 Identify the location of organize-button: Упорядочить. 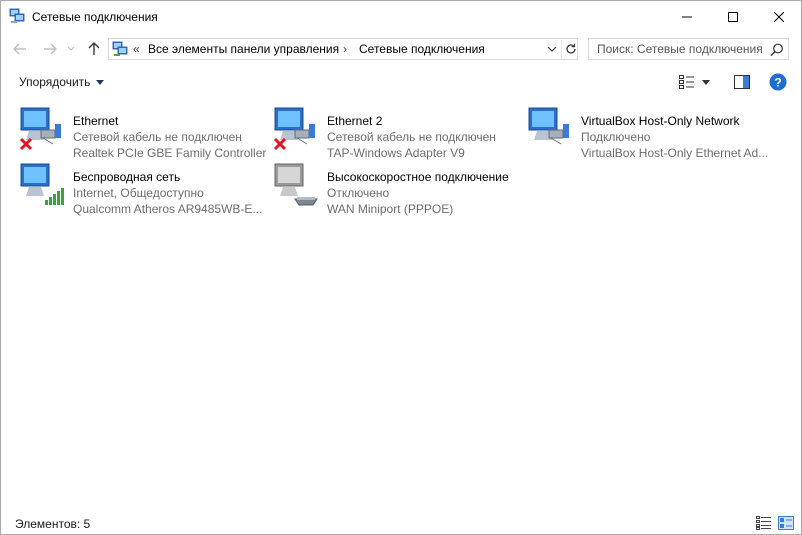
(62, 82).